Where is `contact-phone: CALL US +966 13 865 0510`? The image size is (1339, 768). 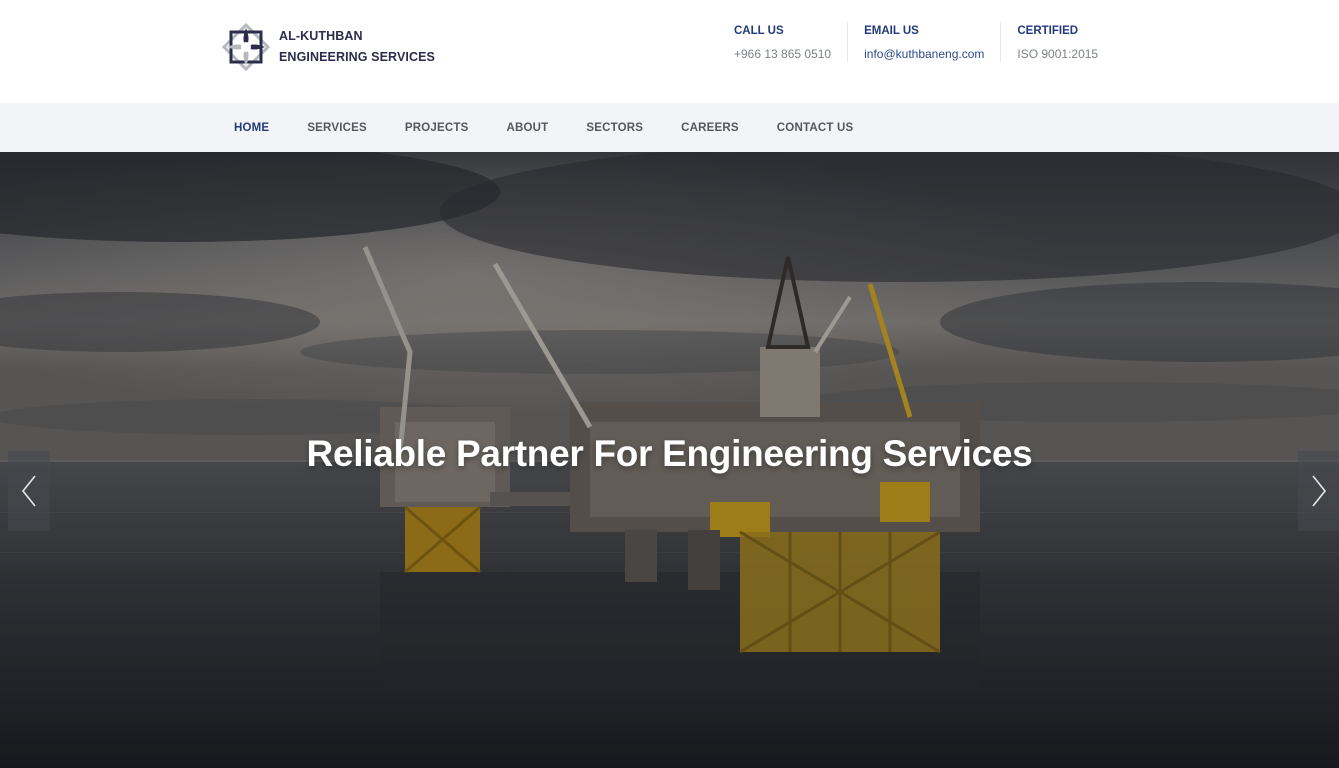 contact-phone: CALL US +966 13 865 0510 is located at coordinates (790, 42).